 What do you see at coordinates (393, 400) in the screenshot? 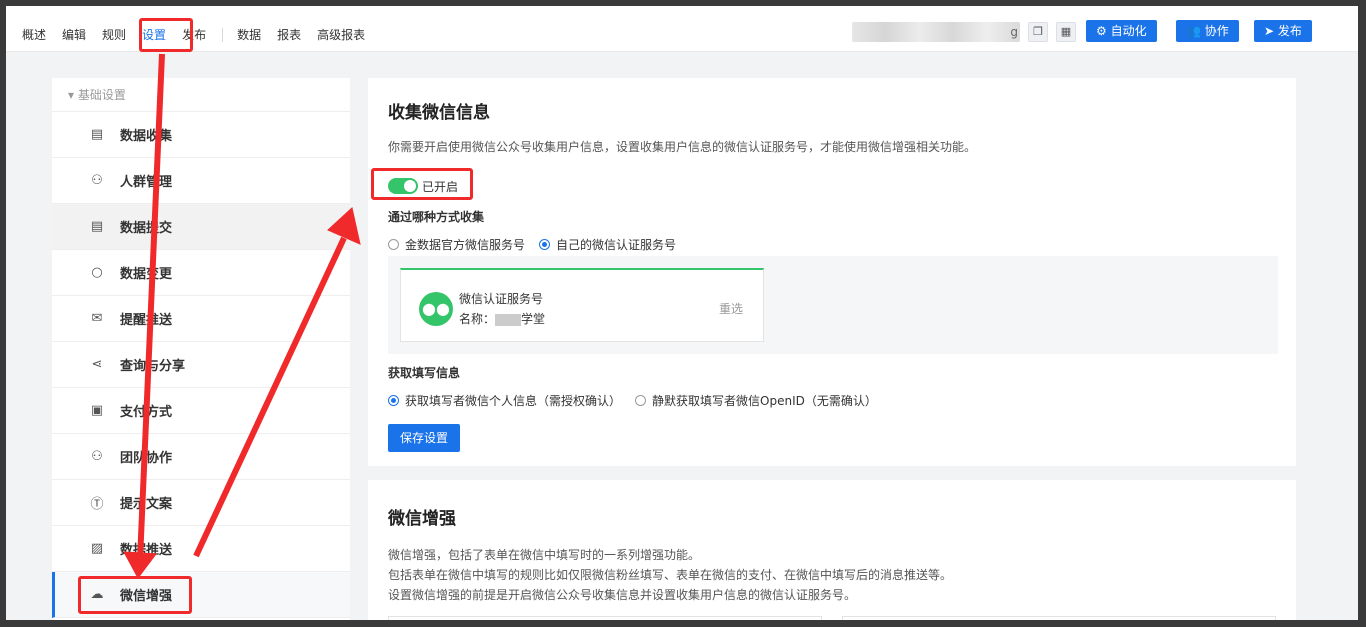
I see `fill-radio-profile` at bounding box center [393, 400].